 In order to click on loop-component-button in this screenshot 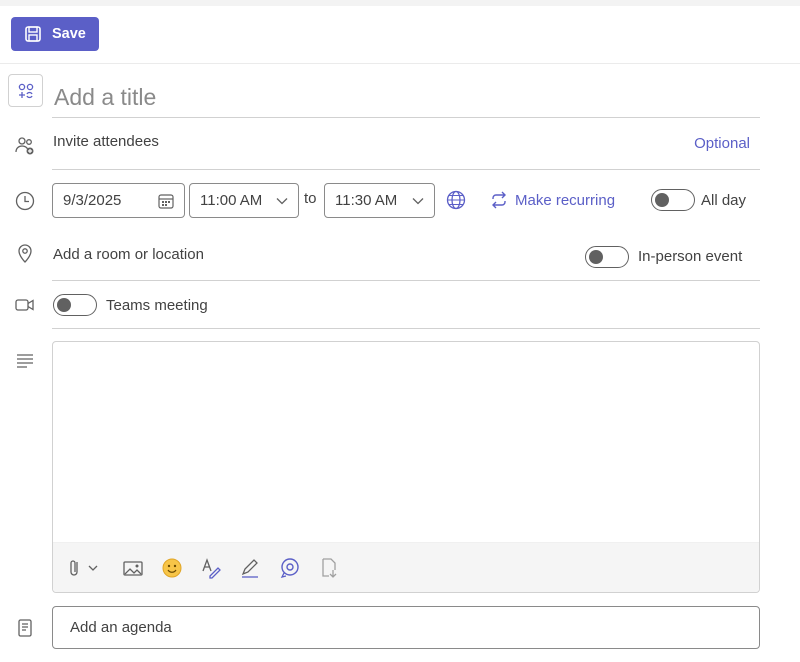, I will do `click(290, 568)`.